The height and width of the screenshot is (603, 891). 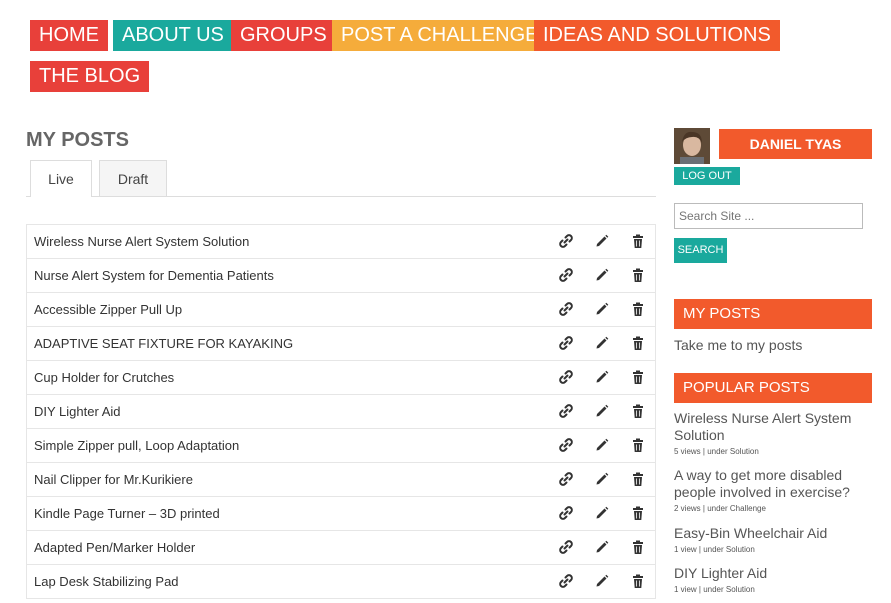 What do you see at coordinates (700, 250) in the screenshot?
I see `search-button: SEARCH` at bounding box center [700, 250].